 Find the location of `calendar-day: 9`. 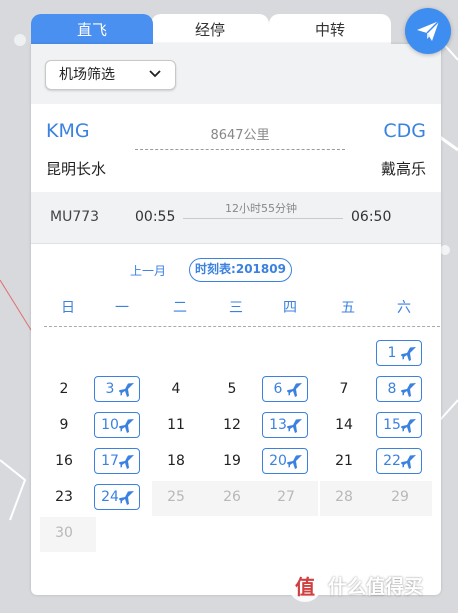

calendar-day: 9 is located at coordinates (68, 426).